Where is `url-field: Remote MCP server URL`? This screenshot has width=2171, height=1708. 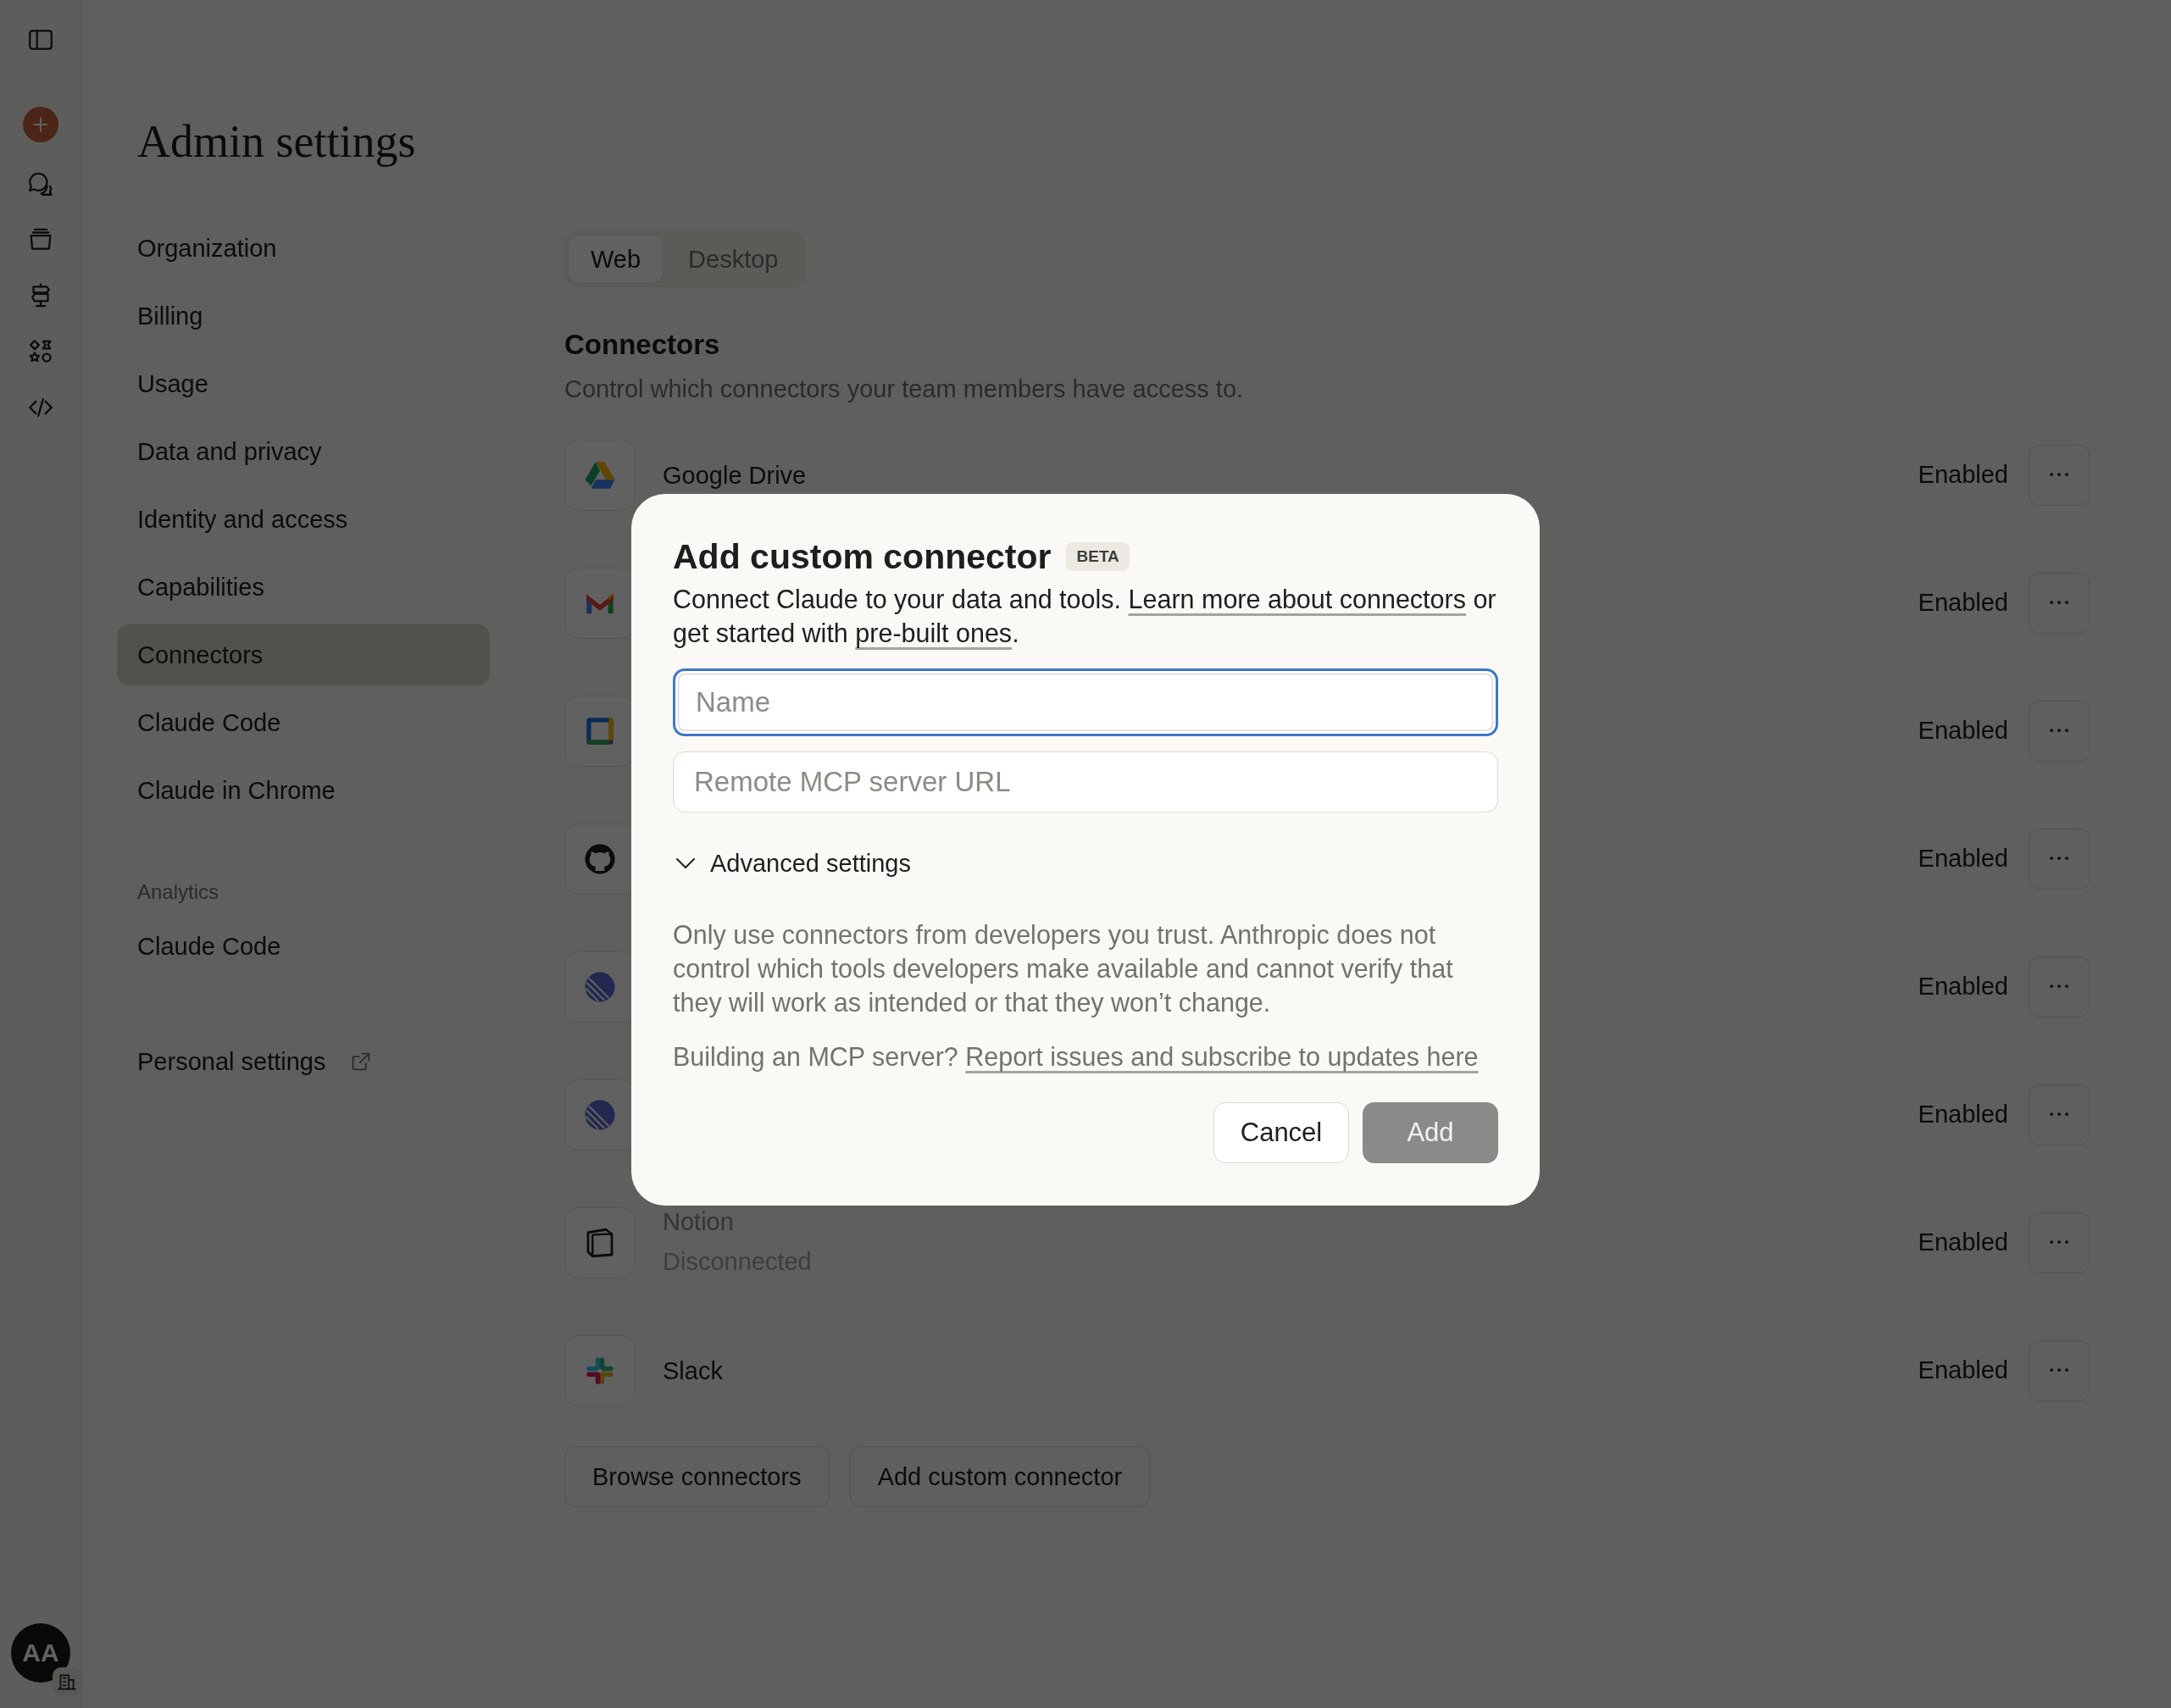
url-field: Remote MCP server URL is located at coordinates (1085, 781).